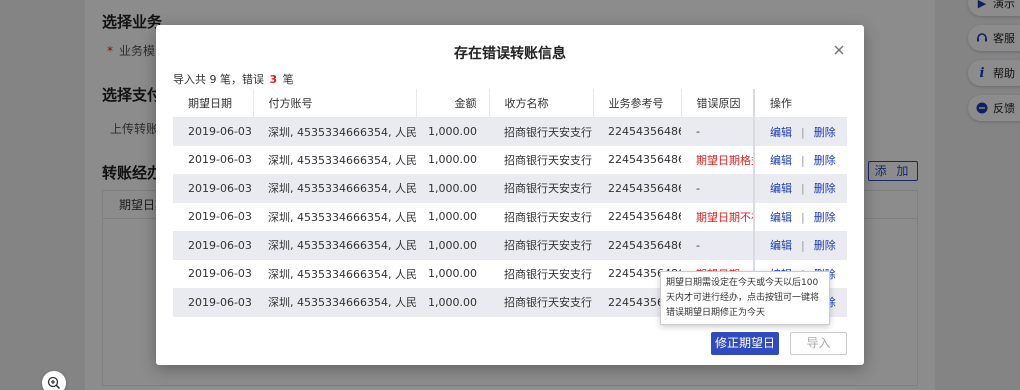 The width and height of the screenshot is (1020, 390). I want to click on column-header-actions: 操作, so click(800, 103).